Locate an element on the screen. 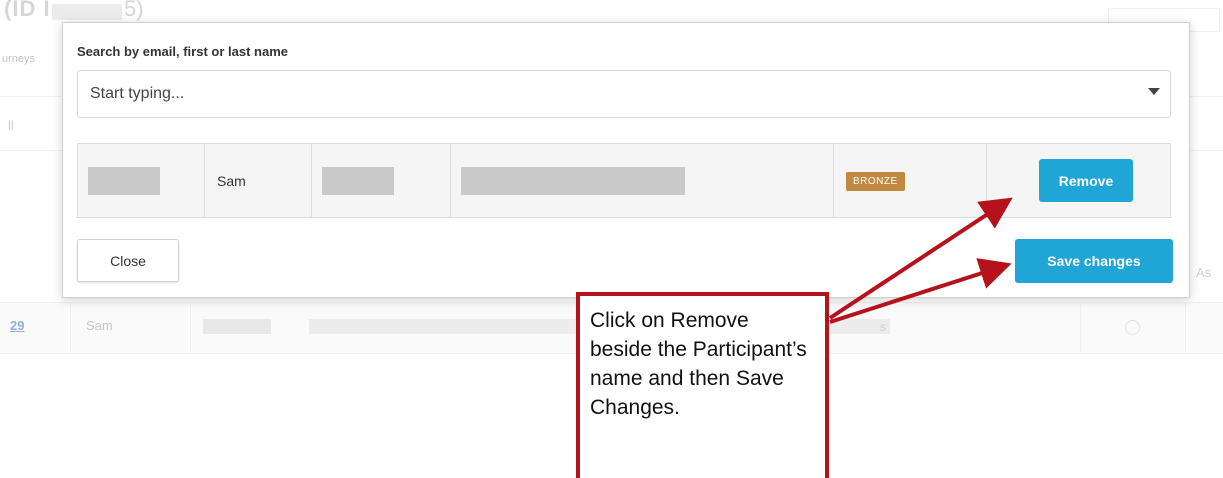 The height and width of the screenshot is (478, 1223). status-badge: BRONZE is located at coordinates (875, 181).